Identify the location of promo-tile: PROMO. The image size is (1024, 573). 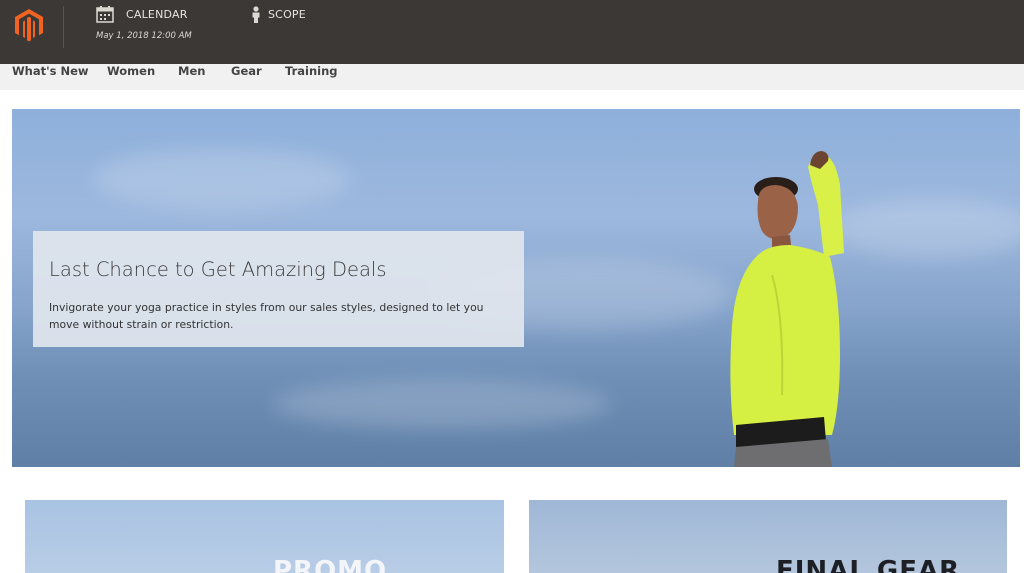
(264, 536).